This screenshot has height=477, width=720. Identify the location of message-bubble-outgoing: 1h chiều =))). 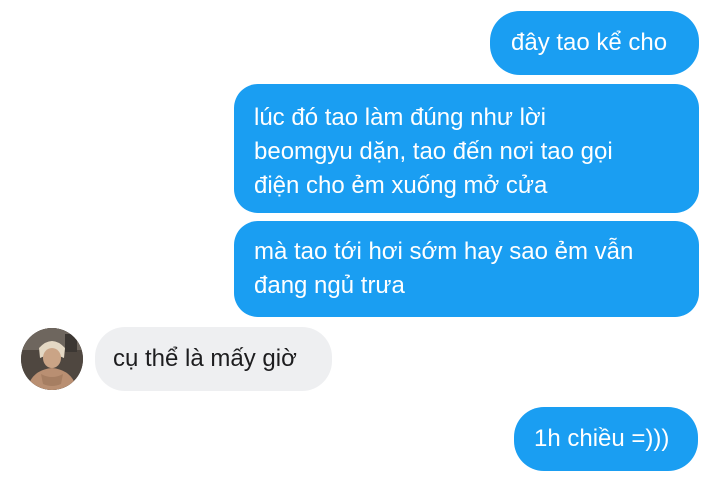
(606, 439).